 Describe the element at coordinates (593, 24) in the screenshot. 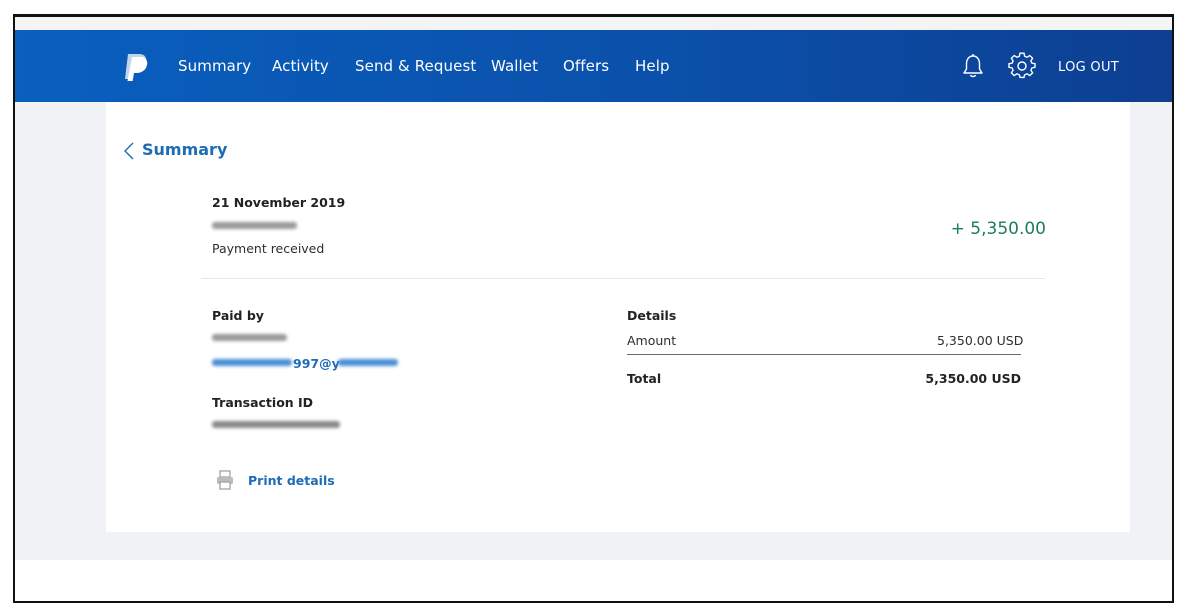

I see `browser-top-strip` at that location.